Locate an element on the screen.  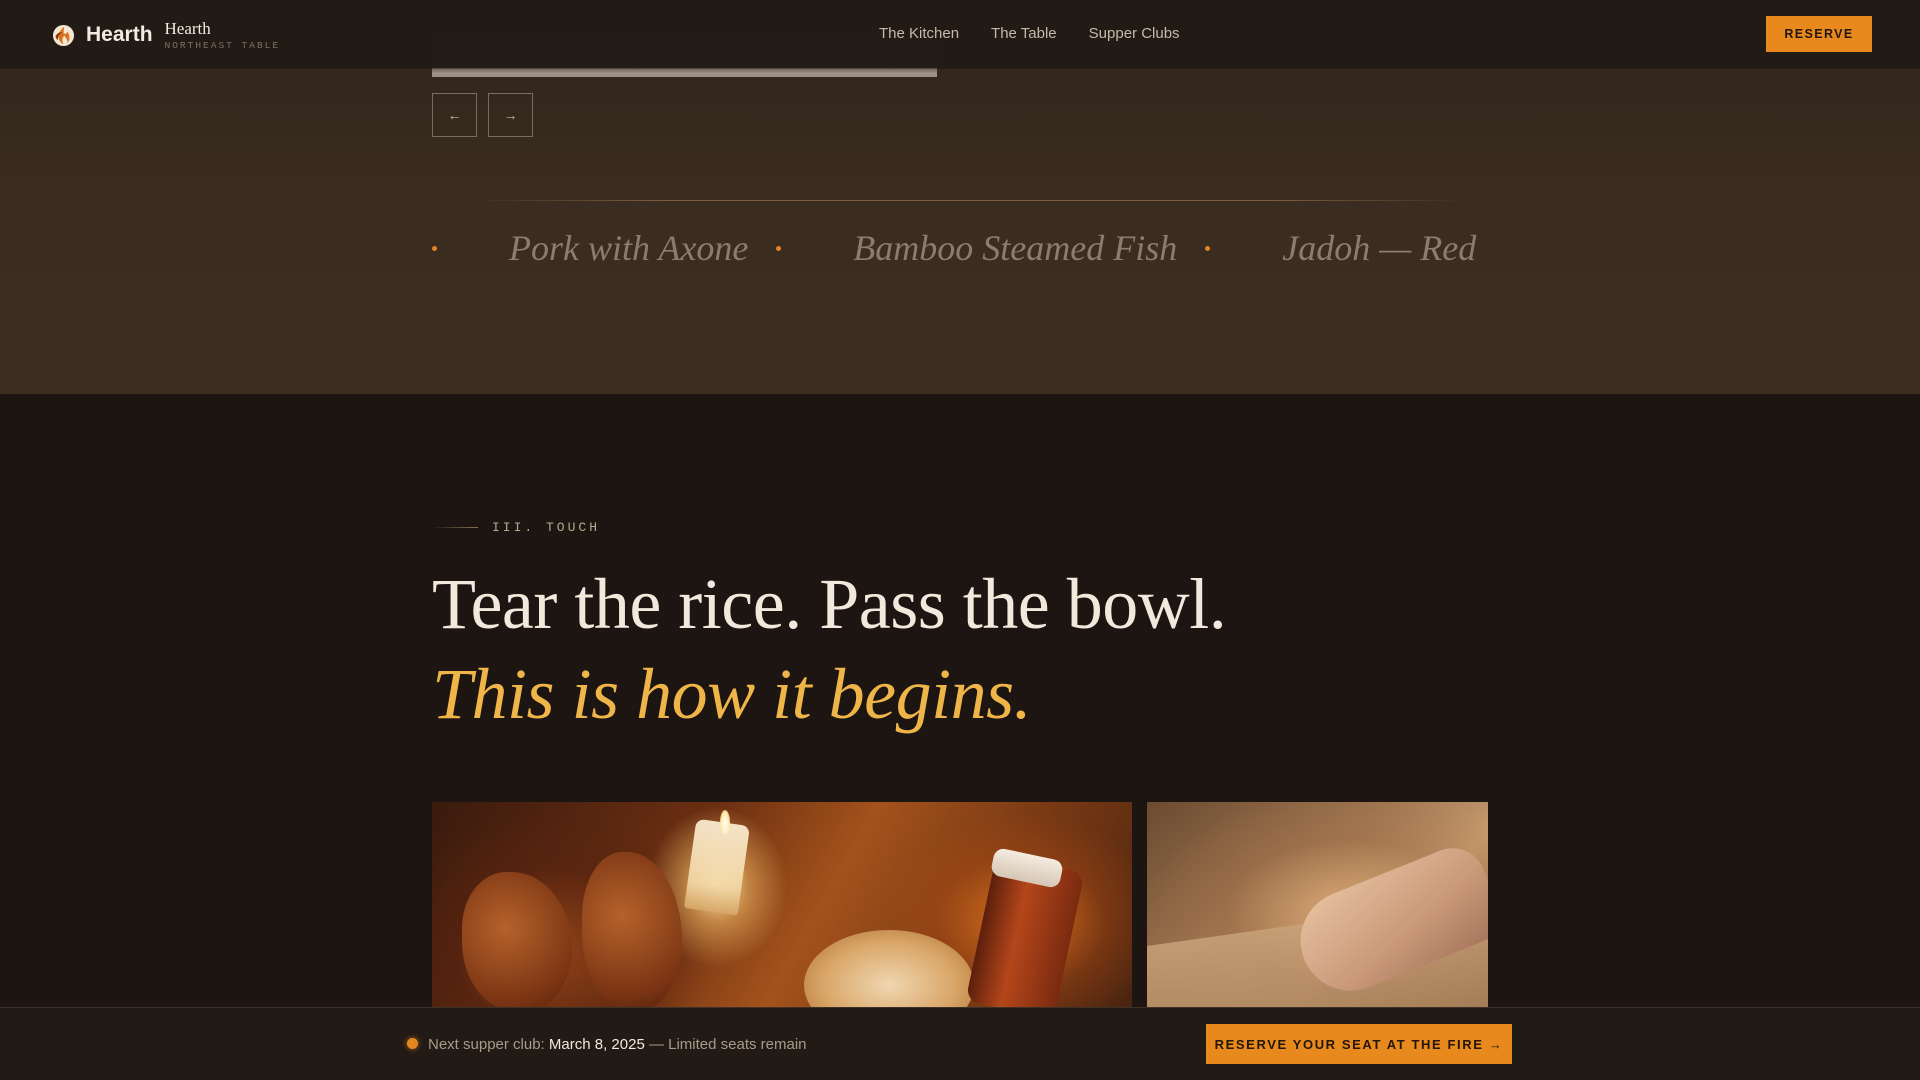
feast-photo is located at coordinates (782, 904).